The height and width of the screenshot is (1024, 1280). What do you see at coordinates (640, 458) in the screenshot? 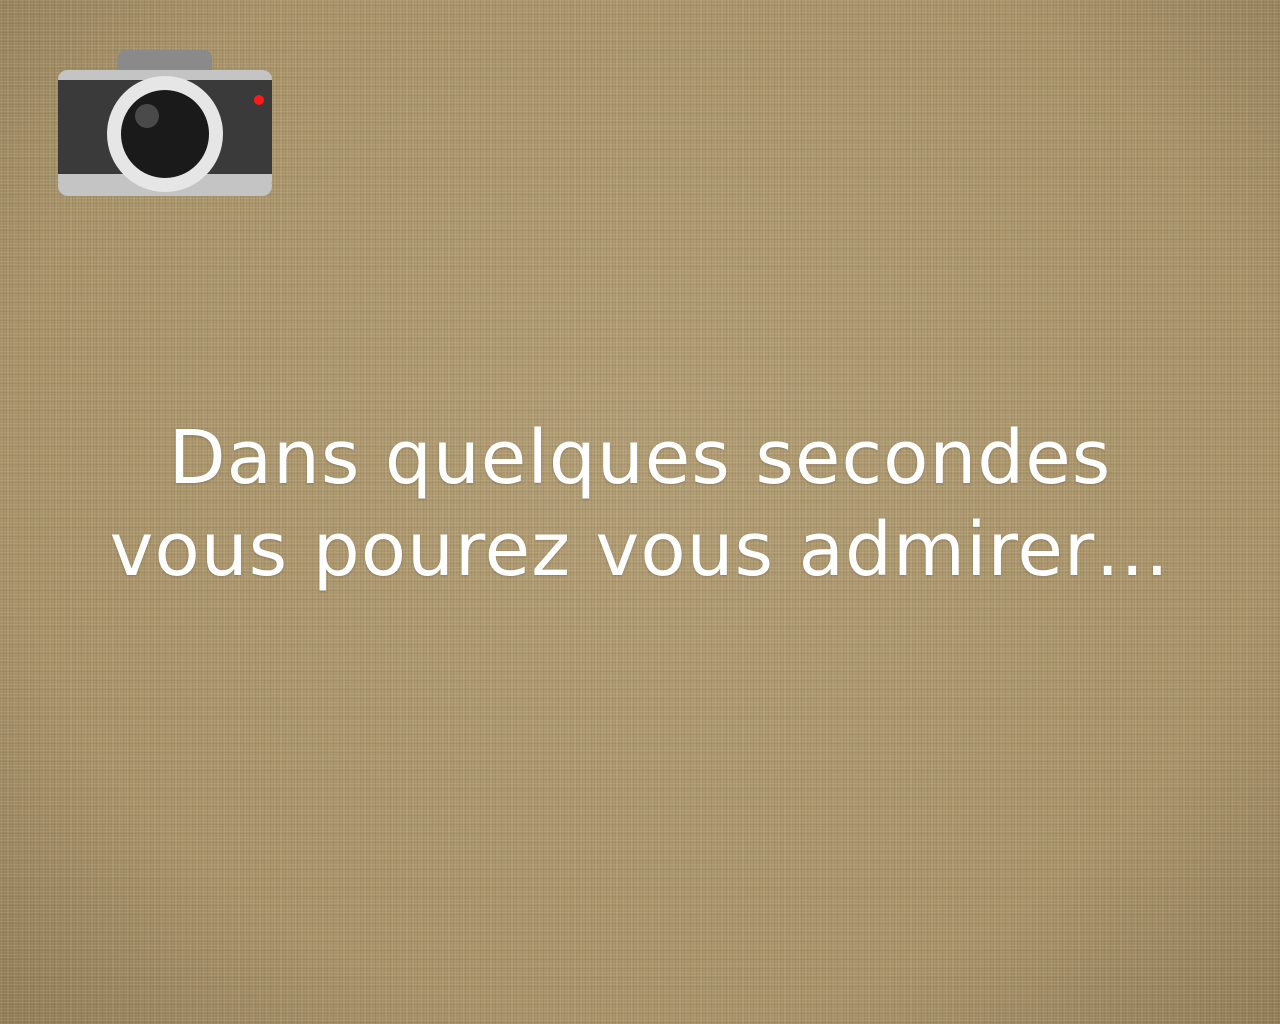
I see `message-line-1: Dans quelques secondes` at bounding box center [640, 458].